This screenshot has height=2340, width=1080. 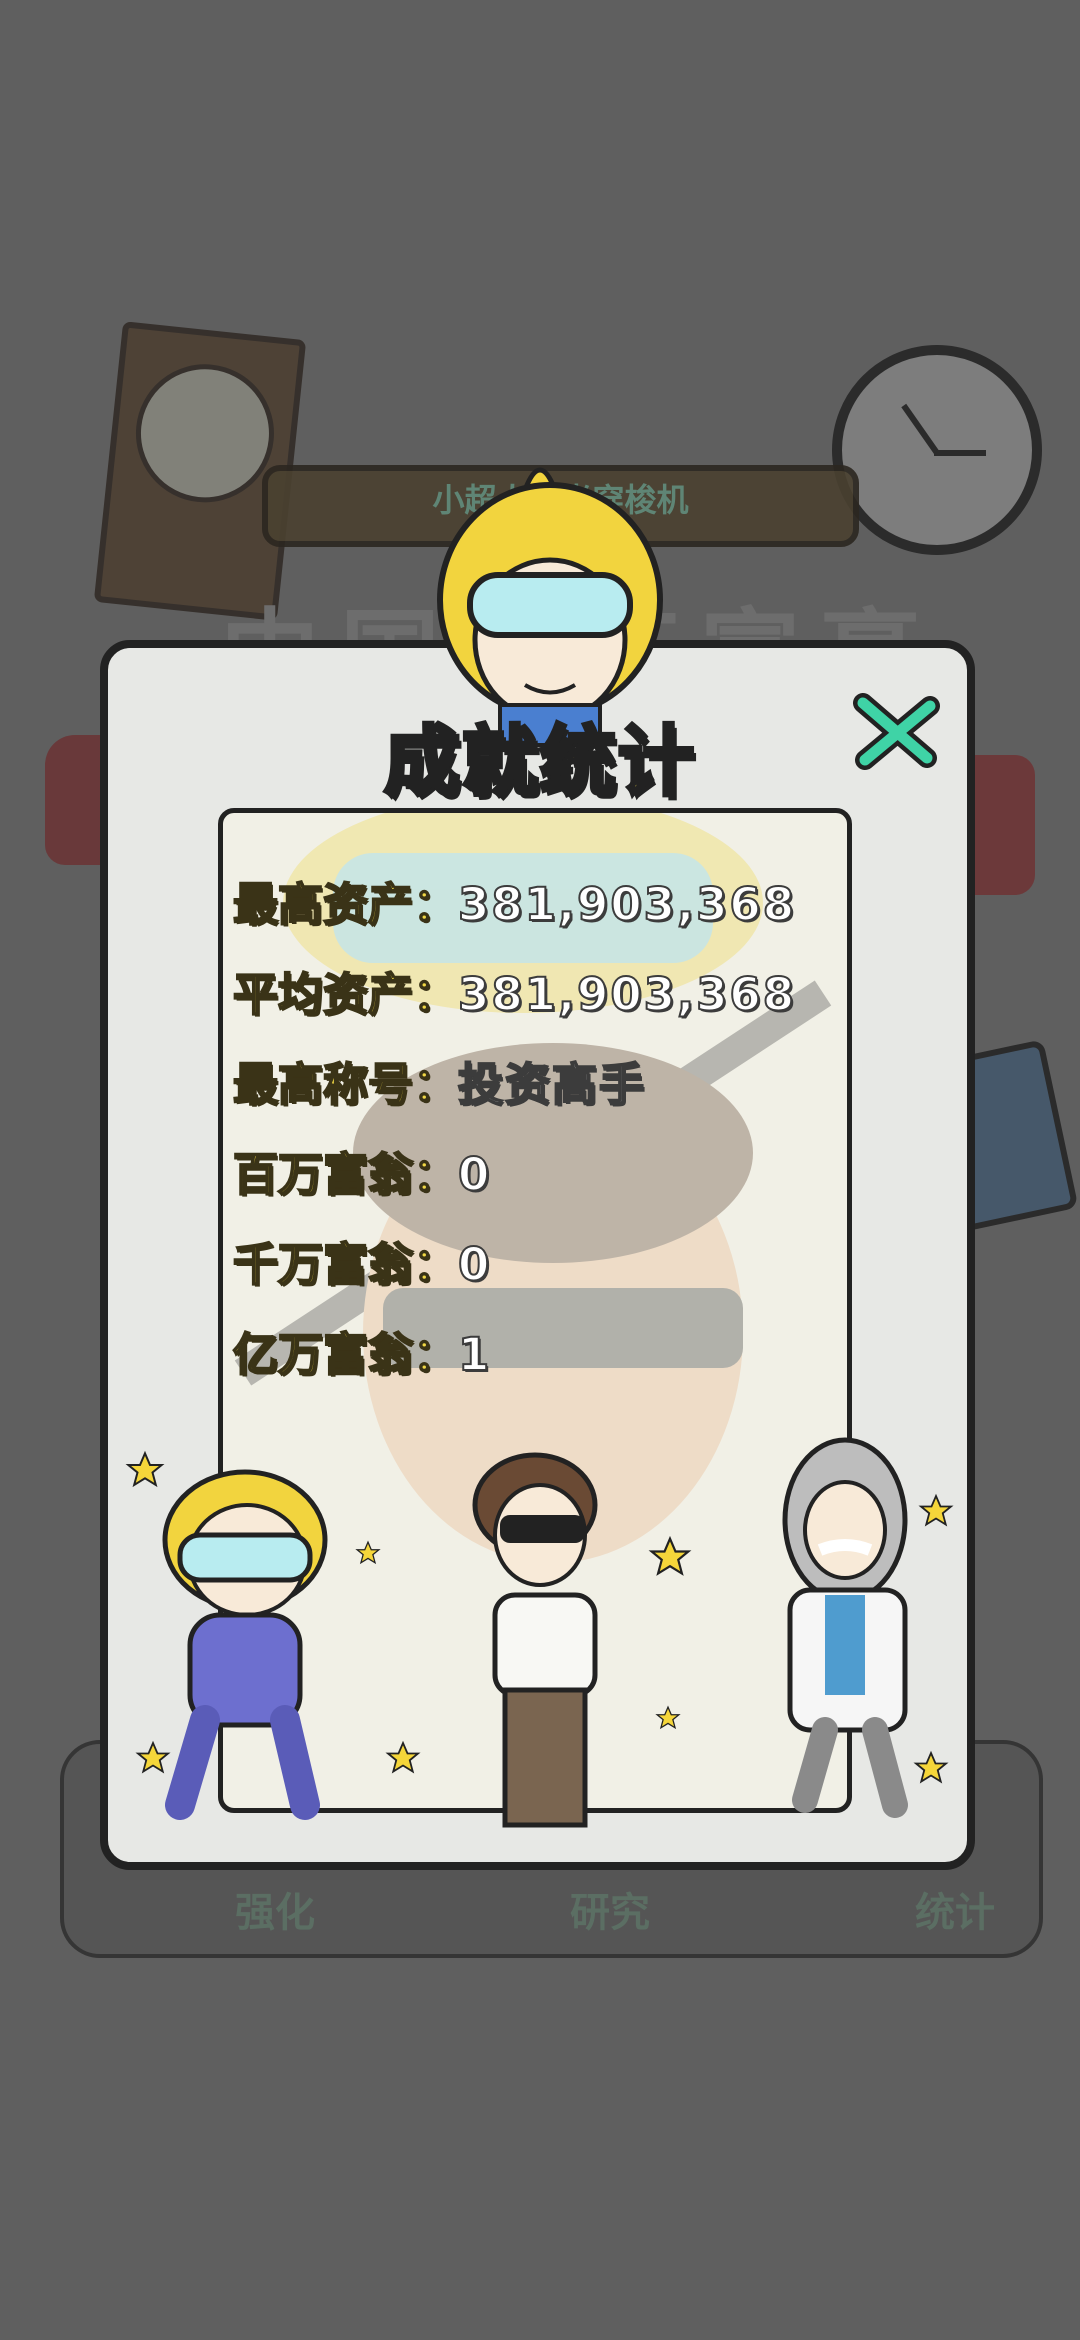 I want to click on stat-row-billionaire: 亿万富翁：1, so click(x=362, y=1350).